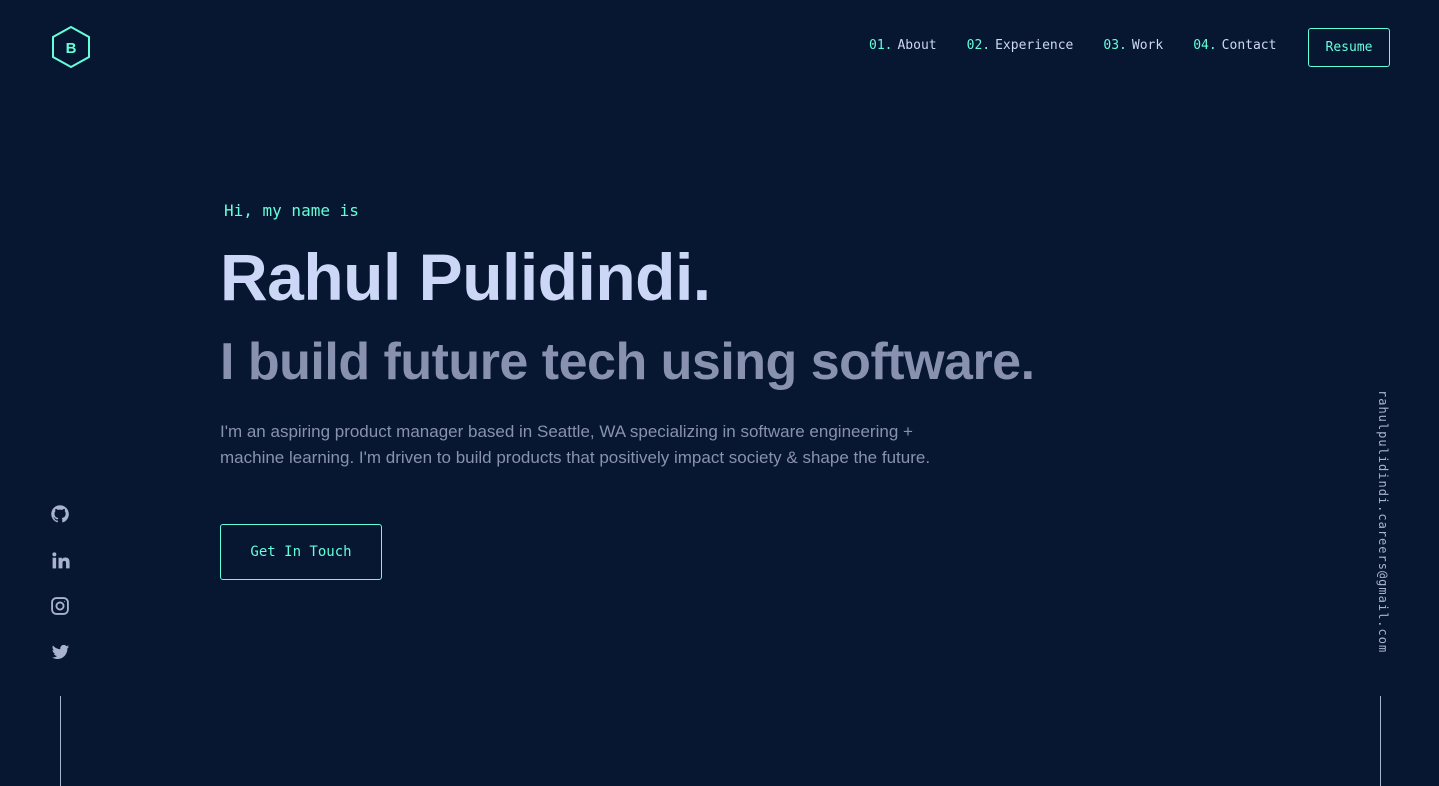 The height and width of the screenshot is (786, 1439). I want to click on nav-item-about: 01. About, so click(903, 47).